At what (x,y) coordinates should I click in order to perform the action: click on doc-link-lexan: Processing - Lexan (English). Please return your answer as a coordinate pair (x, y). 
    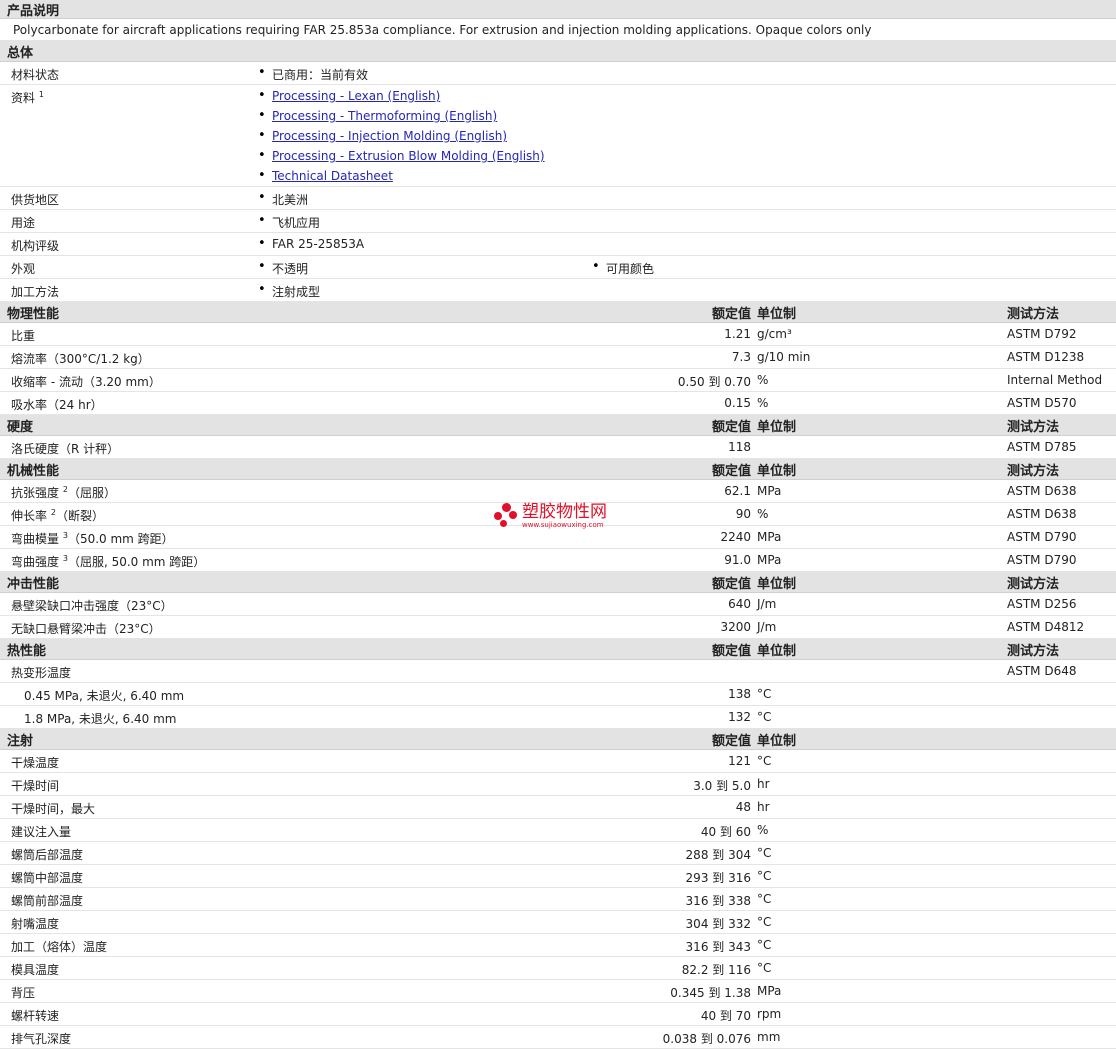
    Looking at the image, I should click on (356, 96).